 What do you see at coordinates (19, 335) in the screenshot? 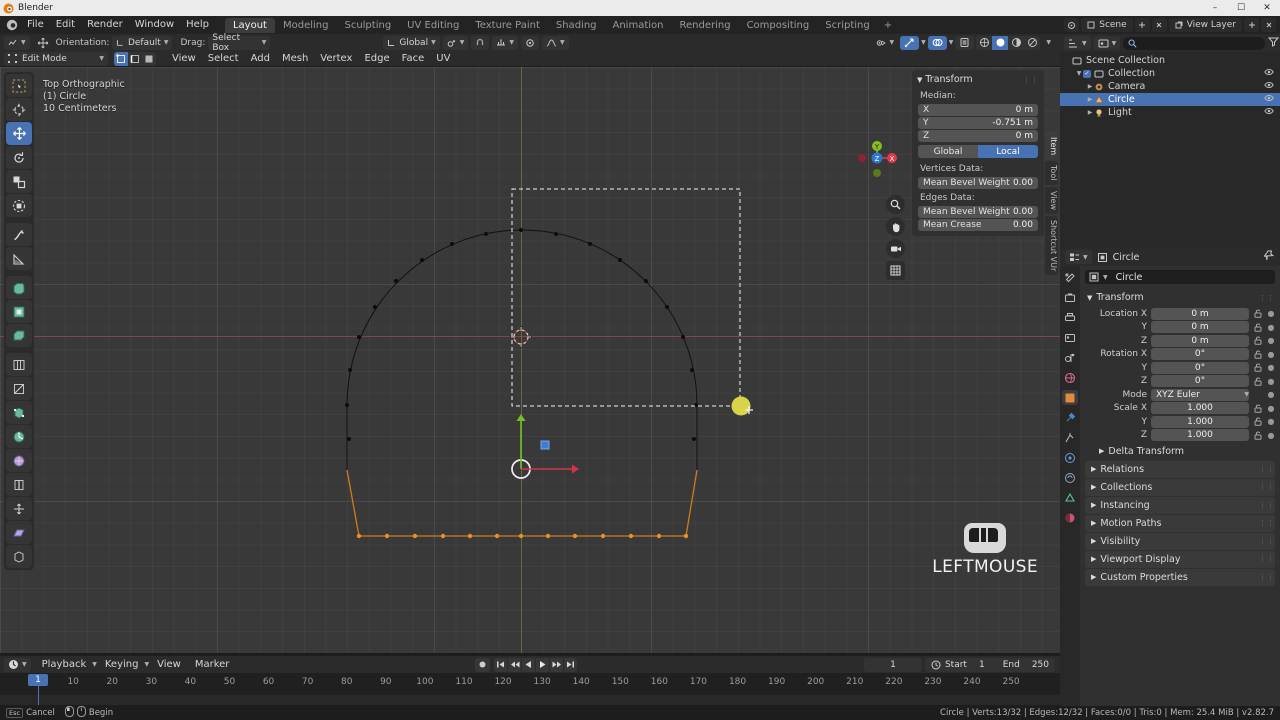
I see `tool-bevel` at bounding box center [19, 335].